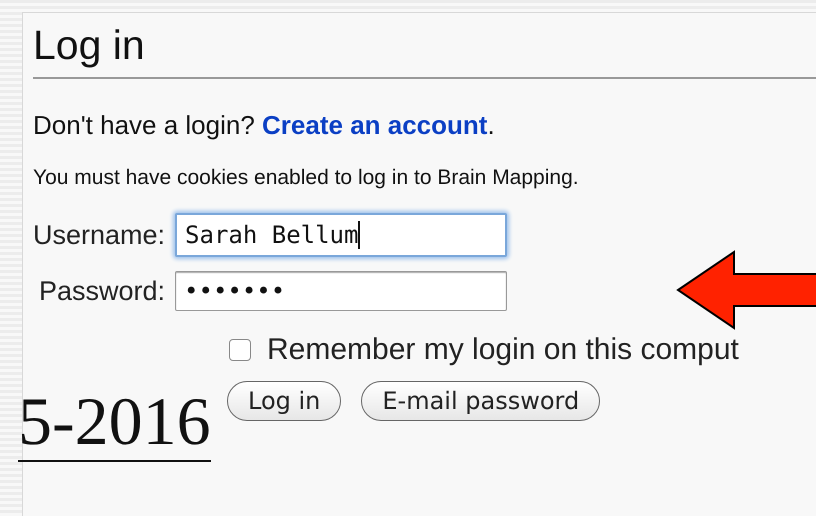 The height and width of the screenshot is (516, 816). I want to click on page-title: Log in, so click(424, 49).